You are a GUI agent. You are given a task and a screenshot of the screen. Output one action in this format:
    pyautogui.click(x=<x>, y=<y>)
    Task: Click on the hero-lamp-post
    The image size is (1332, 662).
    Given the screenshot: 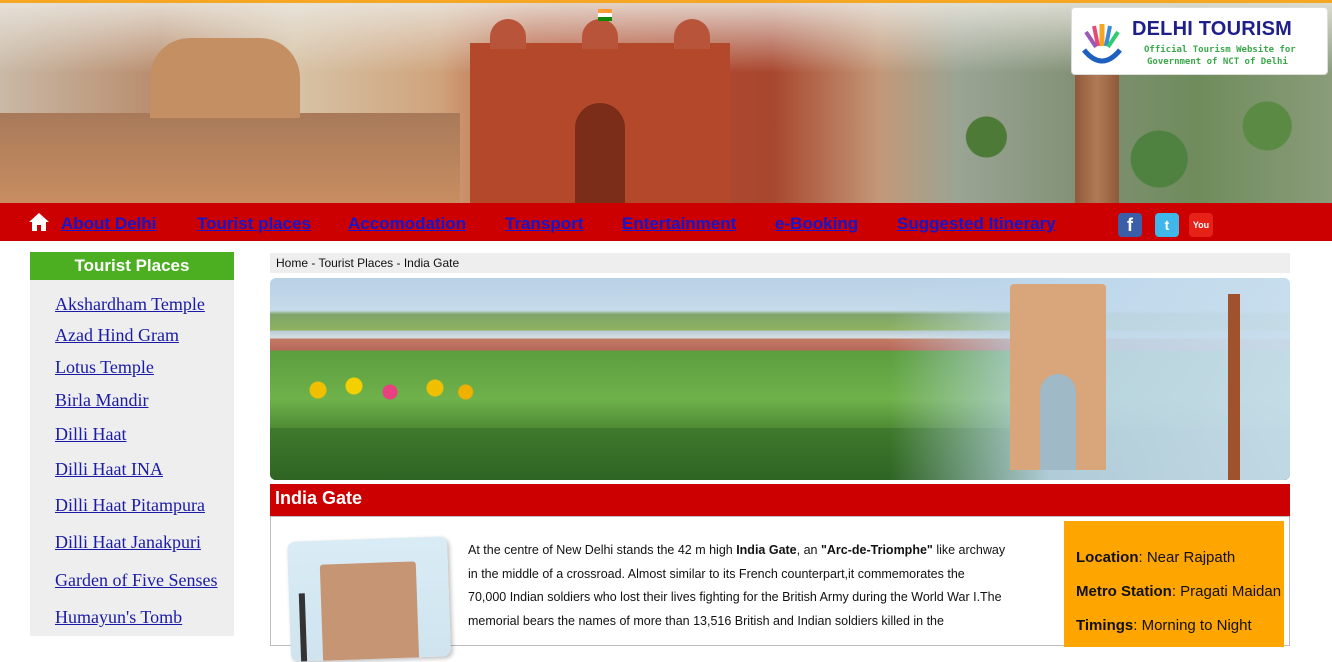 What is the action you would take?
    pyautogui.click(x=1234, y=387)
    